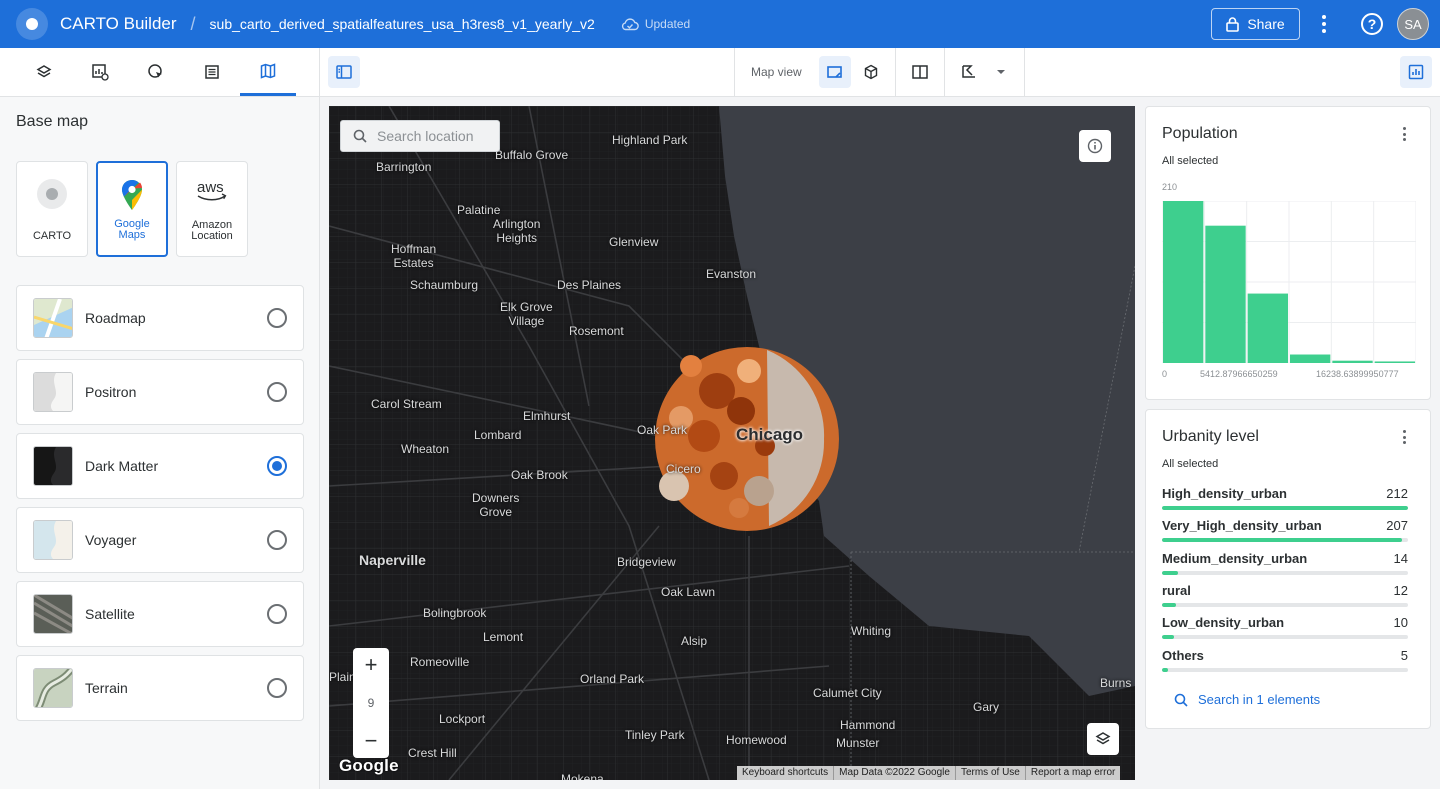 This screenshot has height=789, width=1440. Describe the element at coordinates (160, 318) in the screenshot. I see `basemap-style-roadmap: Roadmap` at that location.